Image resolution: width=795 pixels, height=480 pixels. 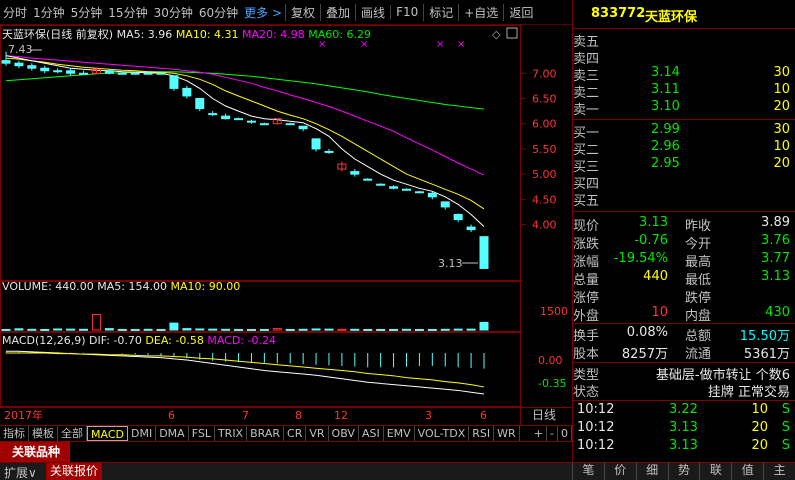 I want to click on tab-all: 全部, so click(x=72, y=433).